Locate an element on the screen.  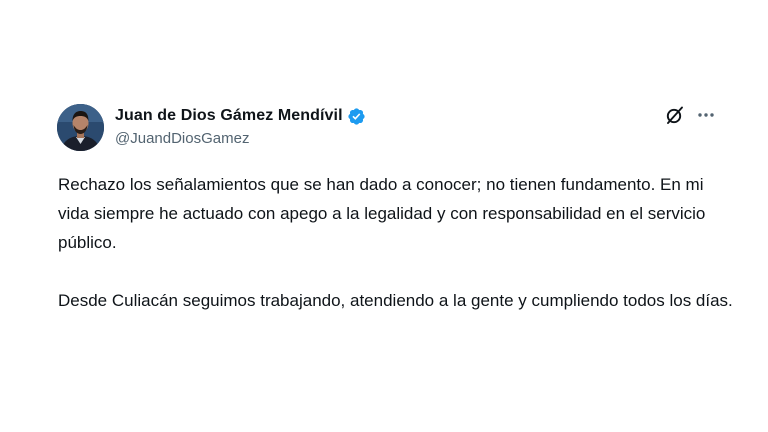
profile-photo-icon is located at coordinates (80, 127).